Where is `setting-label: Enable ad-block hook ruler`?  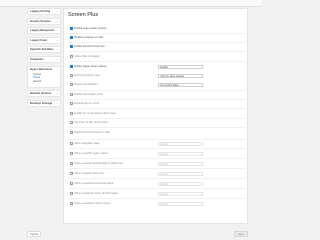 setting-label: Enable ad-block hook ruler is located at coordinates (89, 46).